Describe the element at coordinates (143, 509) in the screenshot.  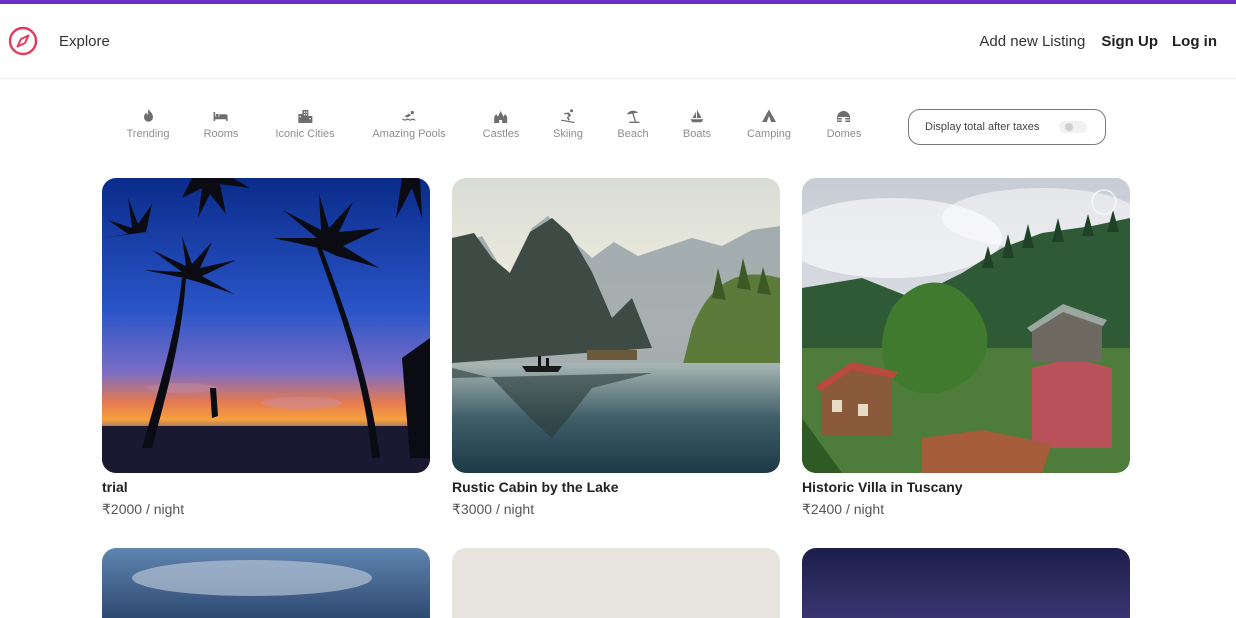
I see `listing-price: ₹2000 / night` at that location.